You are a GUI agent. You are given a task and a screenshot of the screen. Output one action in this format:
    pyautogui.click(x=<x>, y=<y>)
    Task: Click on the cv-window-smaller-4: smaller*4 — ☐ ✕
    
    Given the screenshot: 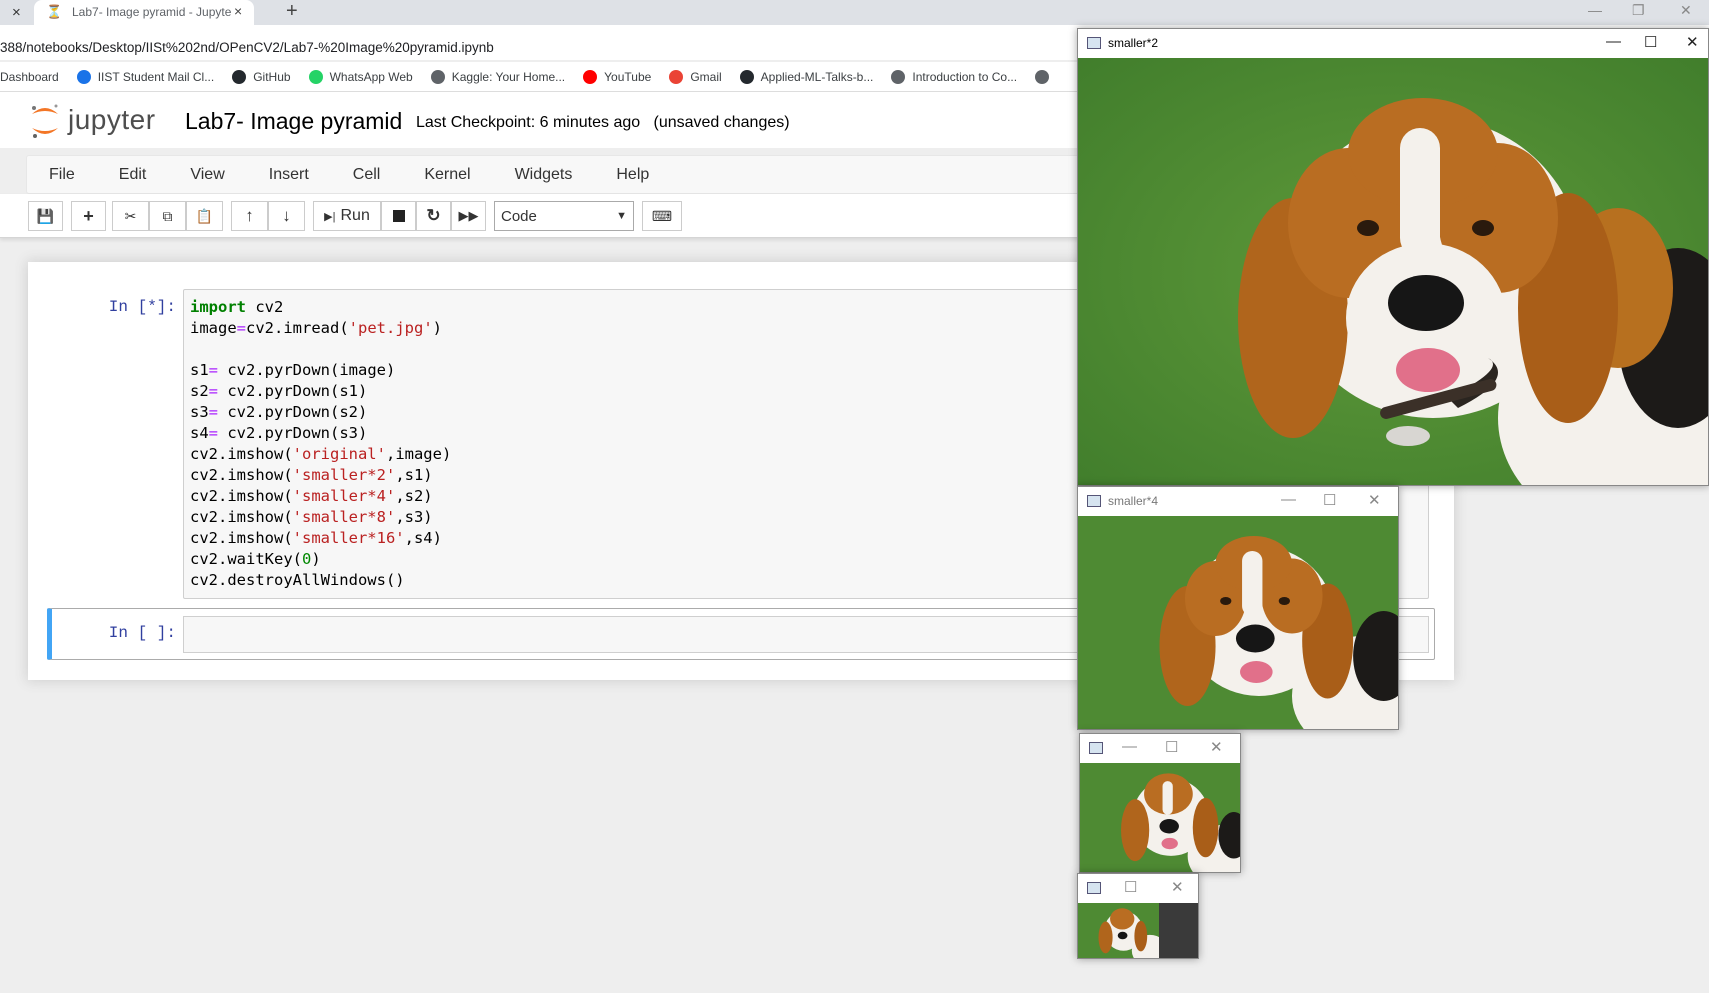 What is the action you would take?
    pyautogui.click(x=1238, y=608)
    